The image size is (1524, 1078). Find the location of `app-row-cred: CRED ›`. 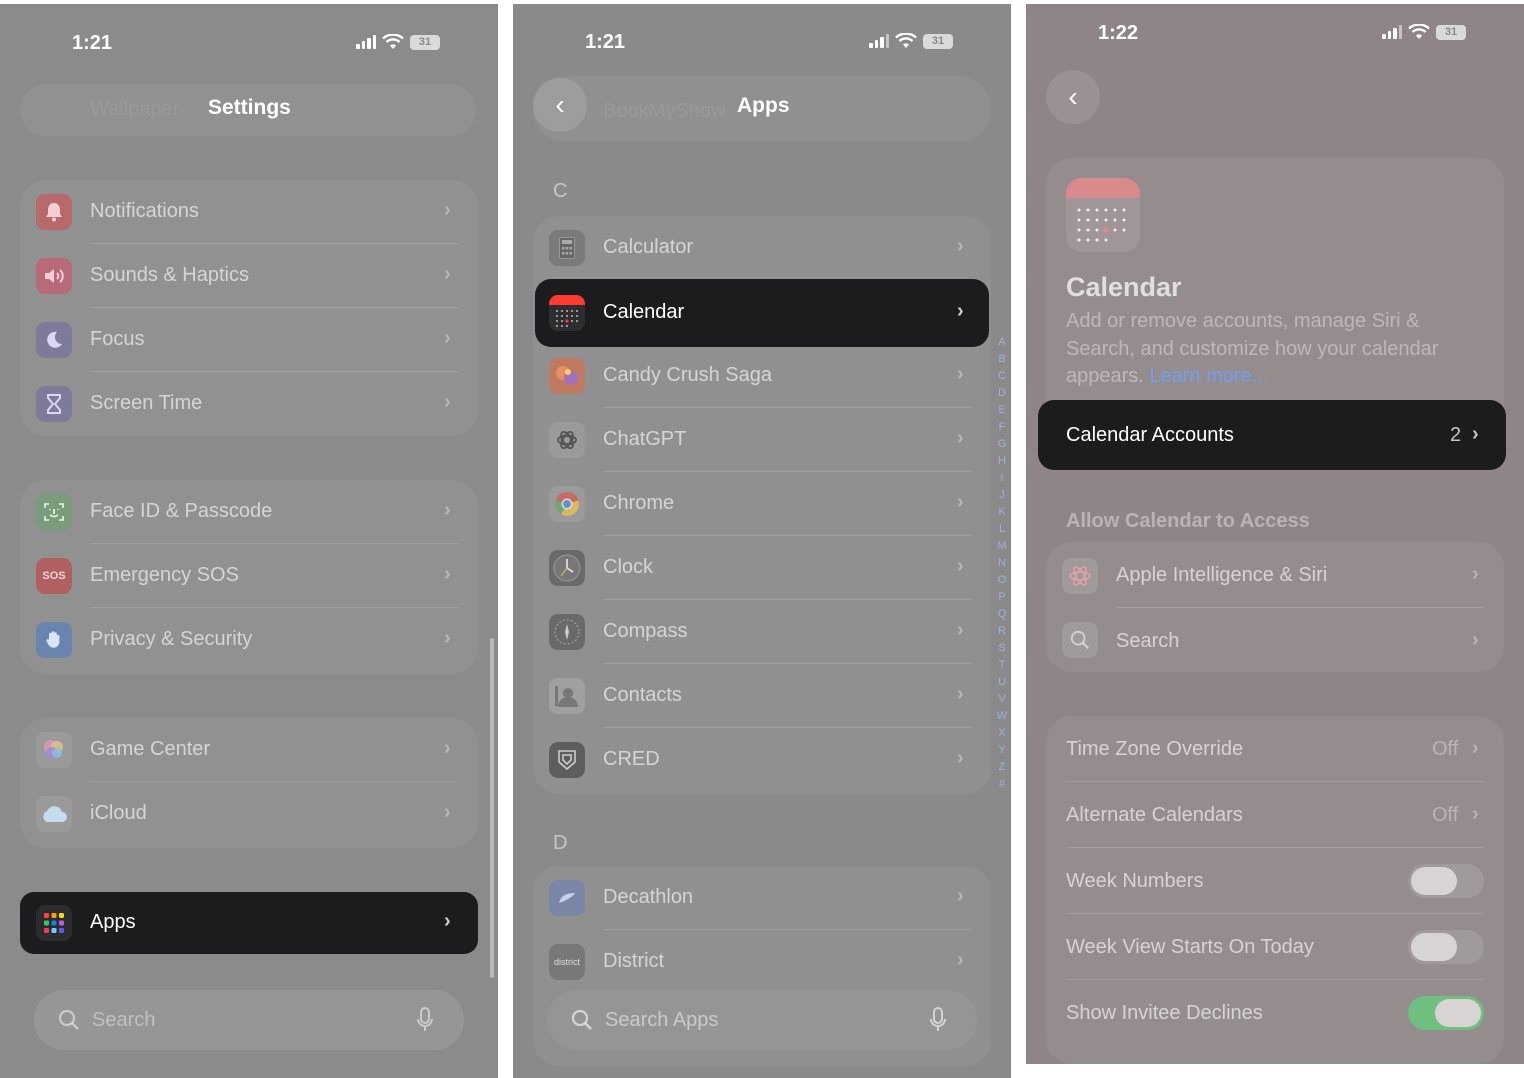

app-row-cred: CRED › is located at coordinates (762, 760).